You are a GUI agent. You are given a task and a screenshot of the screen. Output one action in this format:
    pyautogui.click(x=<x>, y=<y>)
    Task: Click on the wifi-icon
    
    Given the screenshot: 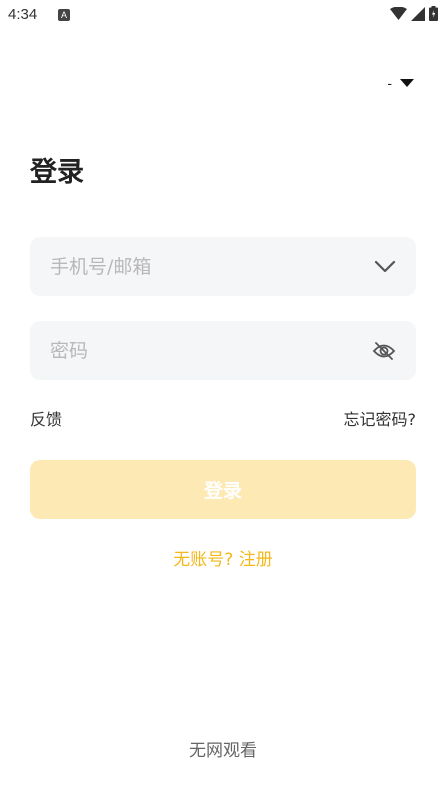 What is the action you would take?
    pyautogui.click(x=398, y=13)
    